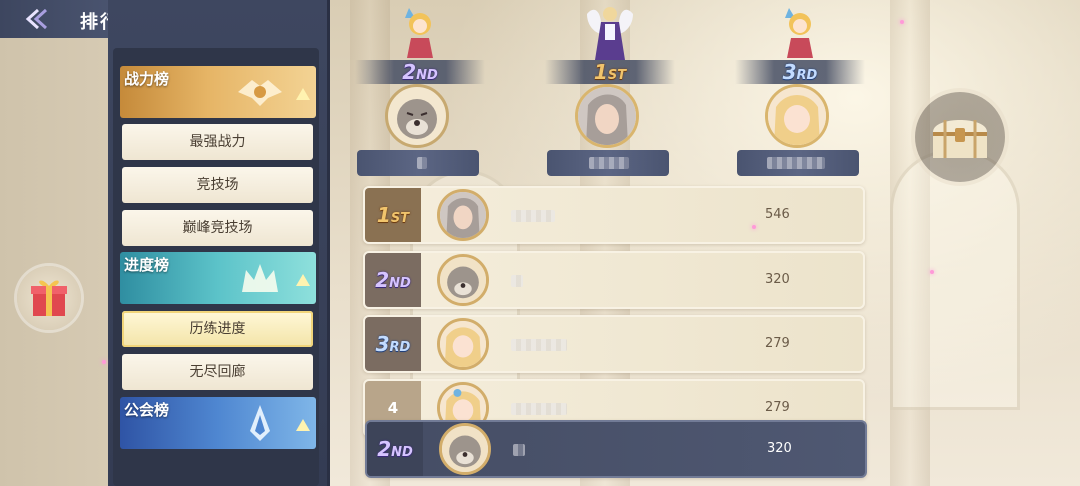 This screenshot has width=1080, height=486. What do you see at coordinates (616, 449) in the screenshot?
I see `my-ranking-row: 2ND 320` at bounding box center [616, 449].